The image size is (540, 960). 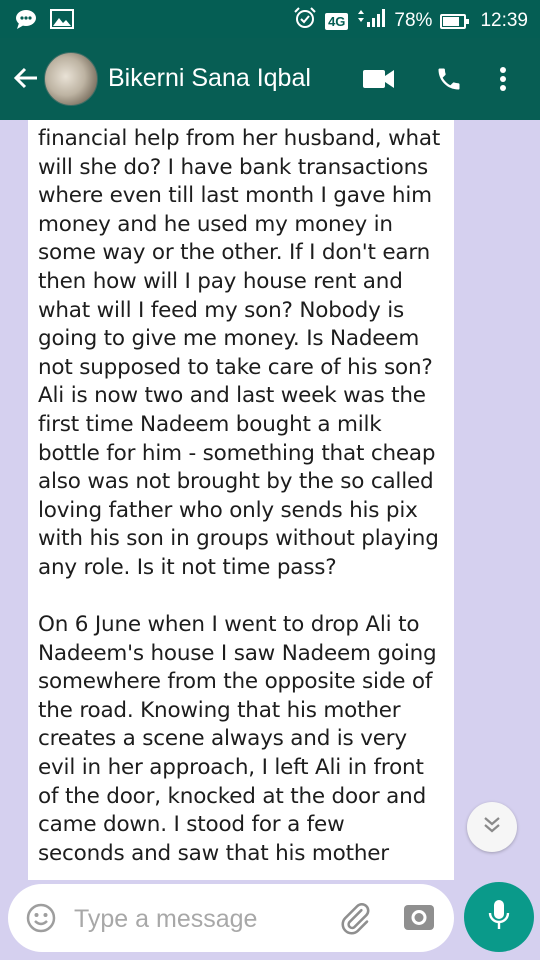 What do you see at coordinates (26, 21) in the screenshot?
I see `chat-notification-icon` at bounding box center [26, 21].